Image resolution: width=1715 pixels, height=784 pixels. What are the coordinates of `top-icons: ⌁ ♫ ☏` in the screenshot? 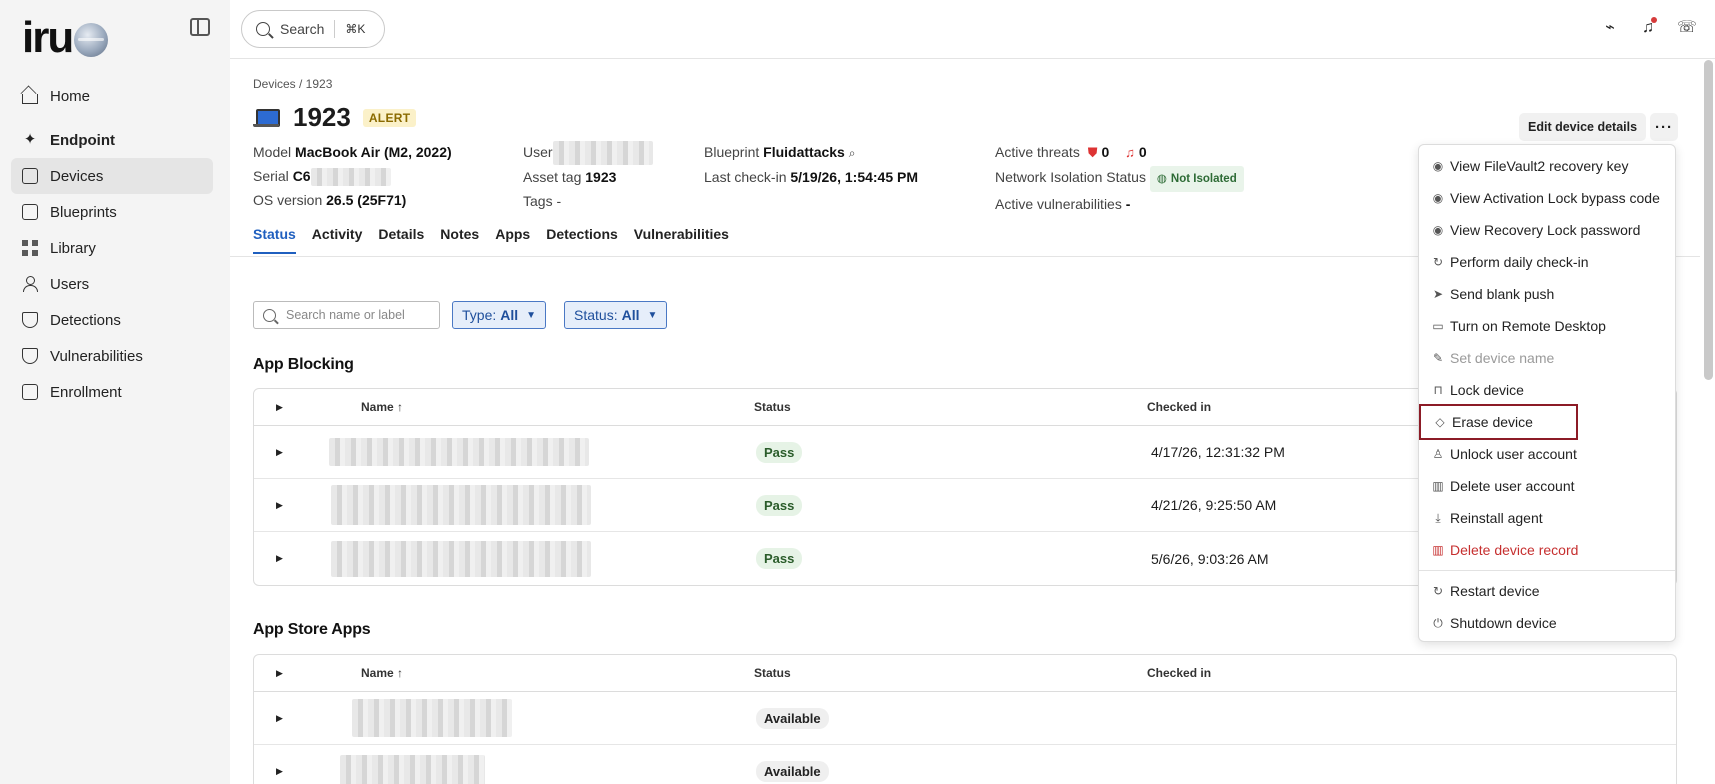 It's located at (1649, 27).